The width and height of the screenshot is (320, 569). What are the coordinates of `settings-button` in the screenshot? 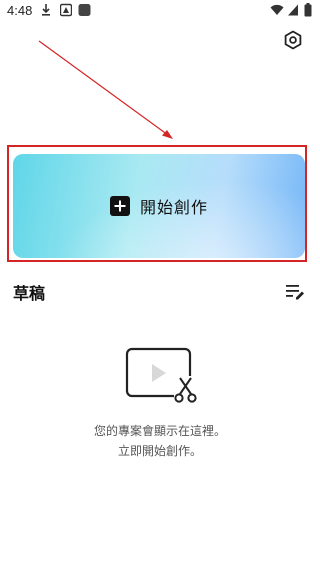 It's located at (293, 40).